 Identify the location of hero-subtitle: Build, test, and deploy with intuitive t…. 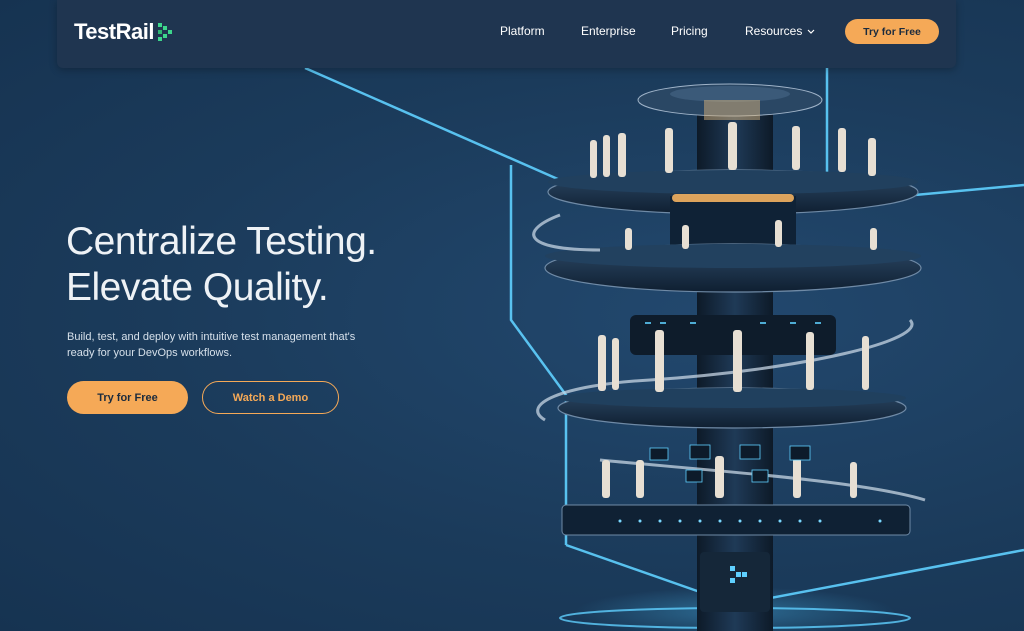
(211, 345).